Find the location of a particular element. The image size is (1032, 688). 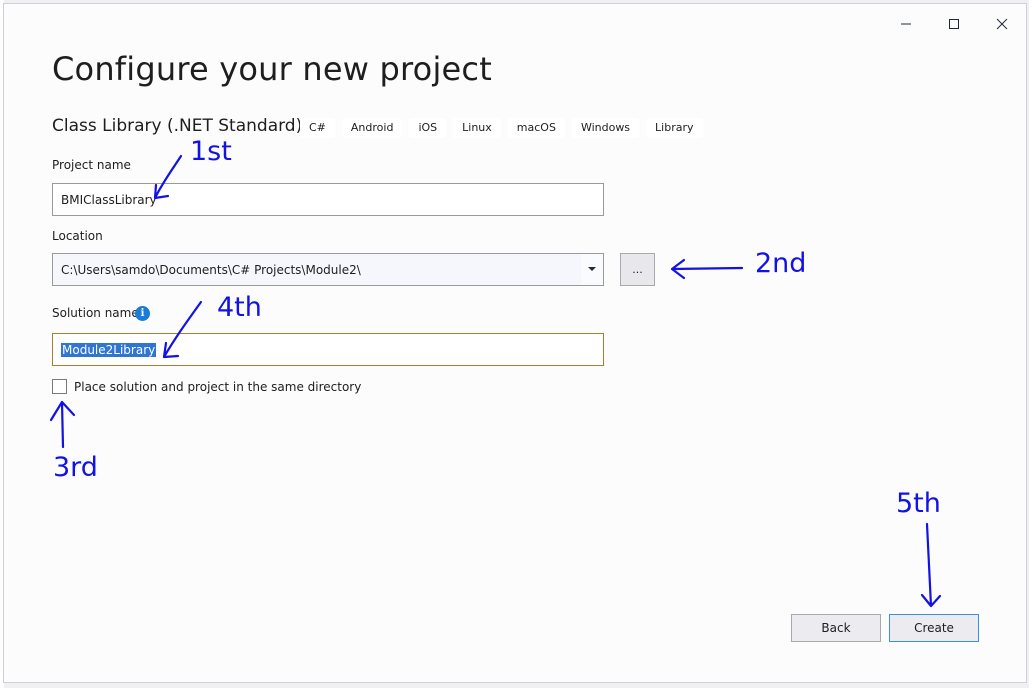

solution-name-label: Solution name is located at coordinates (95, 313).